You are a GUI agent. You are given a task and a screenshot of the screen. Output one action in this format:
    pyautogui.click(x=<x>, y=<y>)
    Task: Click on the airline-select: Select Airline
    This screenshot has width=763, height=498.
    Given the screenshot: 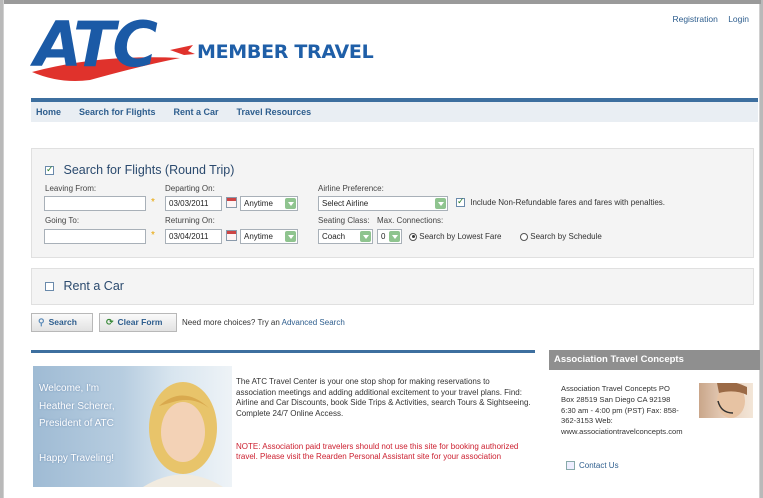 What is the action you would take?
    pyautogui.click(x=383, y=203)
    